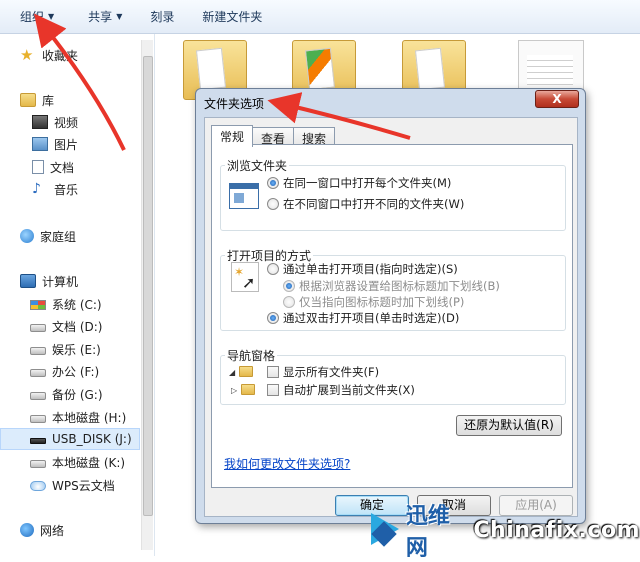 The width and height of the screenshot is (640, 562). I want to click on share-button: 共享 ▼, so click(105, 16).